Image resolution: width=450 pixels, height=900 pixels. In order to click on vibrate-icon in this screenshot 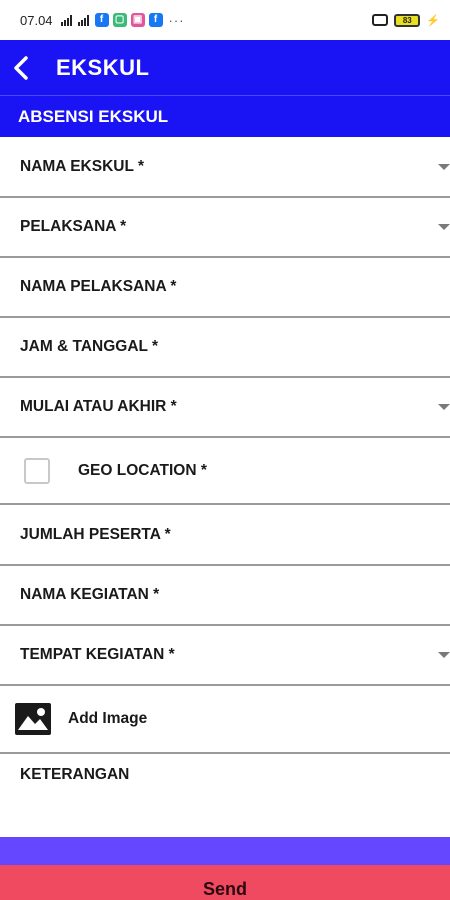, I will do `click(380, 20)`.